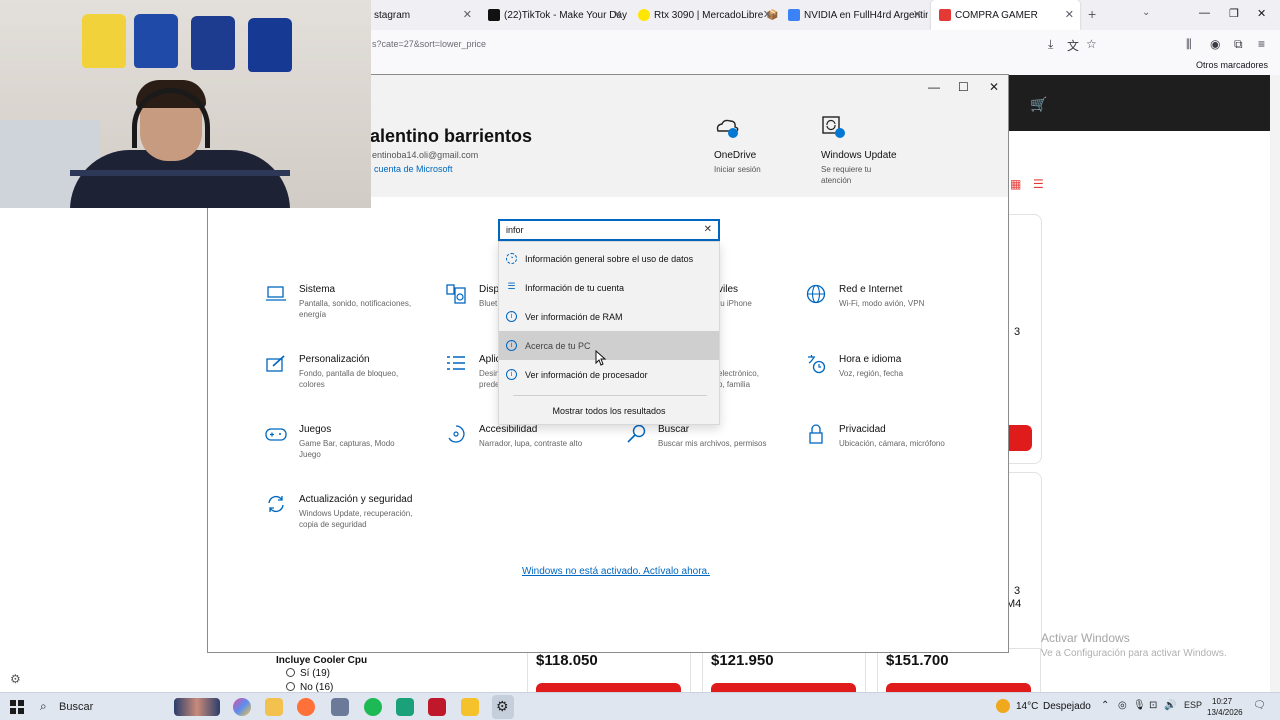 This screenshot has height=720, width=1280. Describe the element at coordinates (1050, 44) in the screenshot. I see `download-icon: ⤓` at that location.